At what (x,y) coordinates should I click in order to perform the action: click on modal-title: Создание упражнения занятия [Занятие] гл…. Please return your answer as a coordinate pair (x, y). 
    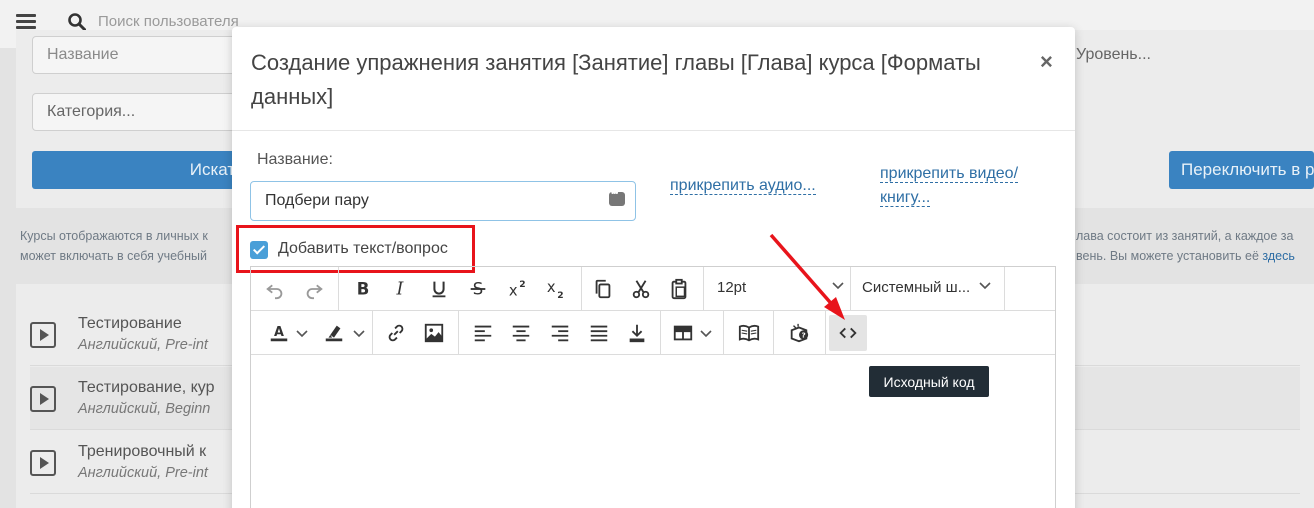
    Looking at the image, I should click on (616, 79).